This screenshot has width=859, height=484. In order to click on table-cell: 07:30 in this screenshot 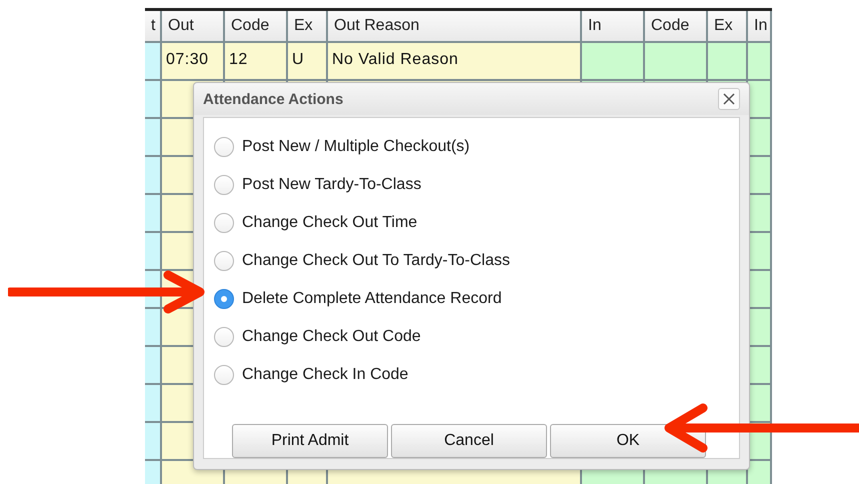, I will do `click(187, 59)`.